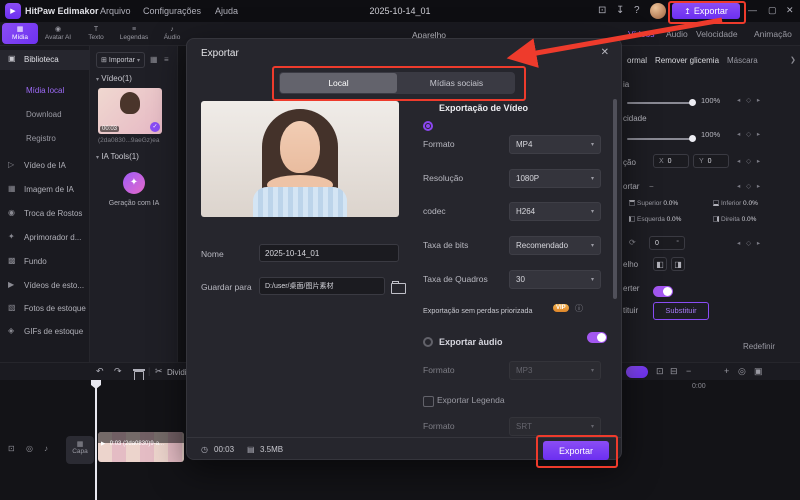 This screenshot has width=800, height=500. What do you see at coordinates (166, 59) in the screenshot?
I see `list-view-icon: ≡` at bounding box center [166, 59].